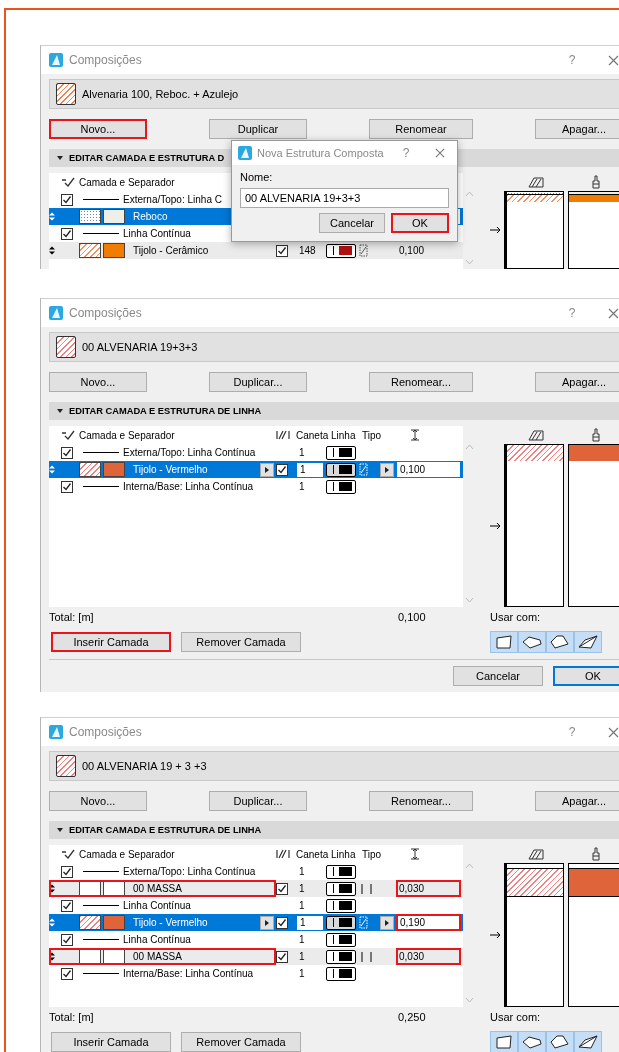 Image resolution: width=619 pixels, height=1052 pixels. I want to click on composite-name: 00 ALVENARIA 19+3+3, so click(140, 347).